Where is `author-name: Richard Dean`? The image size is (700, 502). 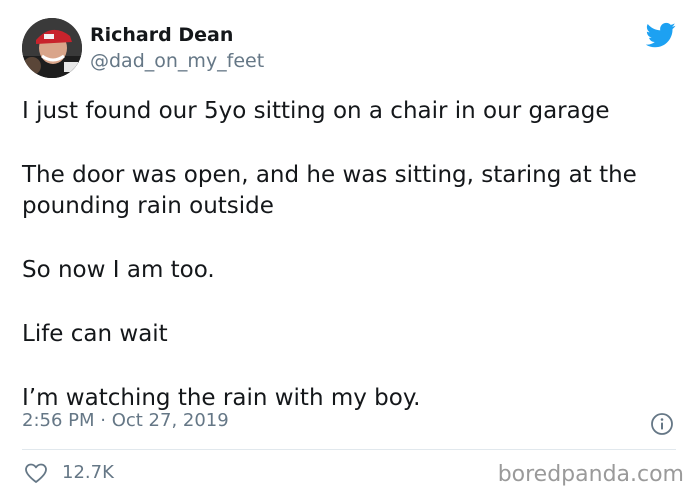
author-name: Richard Dean is located at coordinates (161, 35).